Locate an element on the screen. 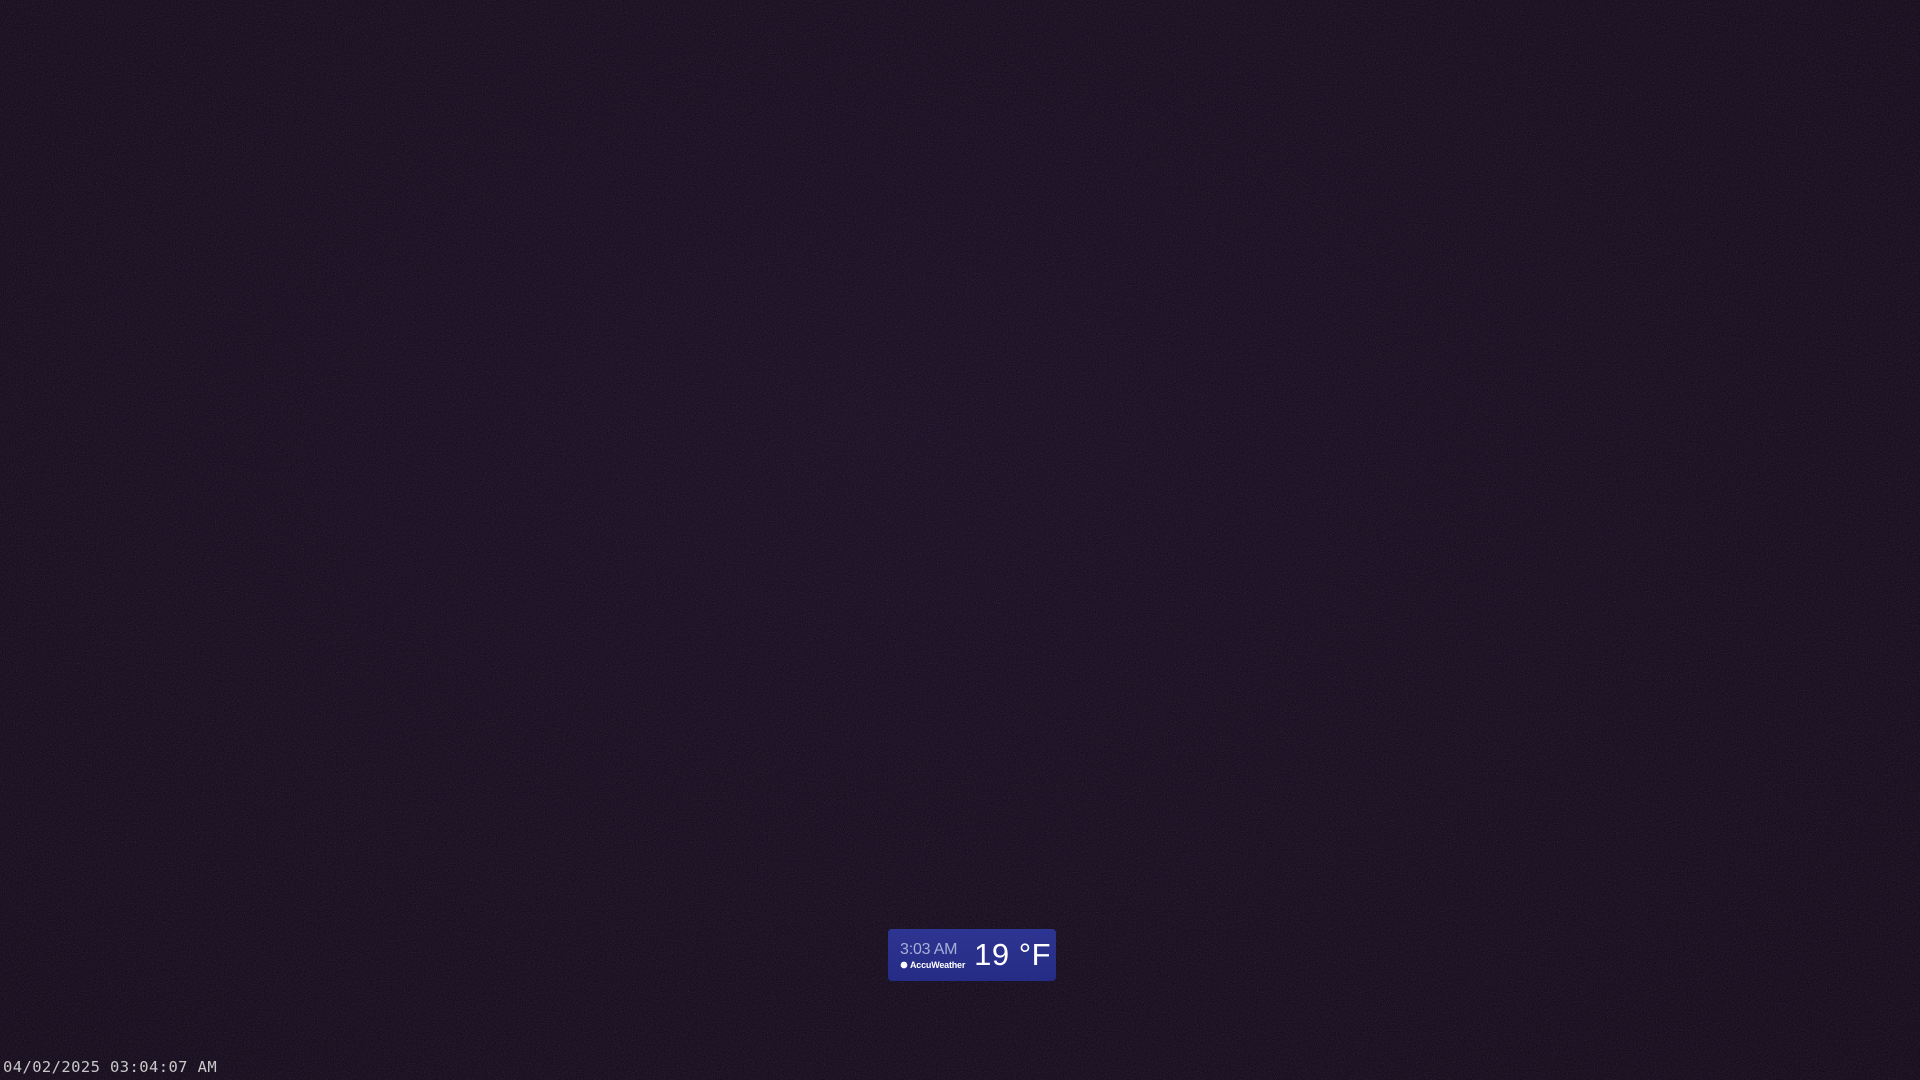 The width and height of the screenshot is (1920, 1080). weather-badge-left: 3:03 AM AccuWeather is located at coordinates (932, 955).